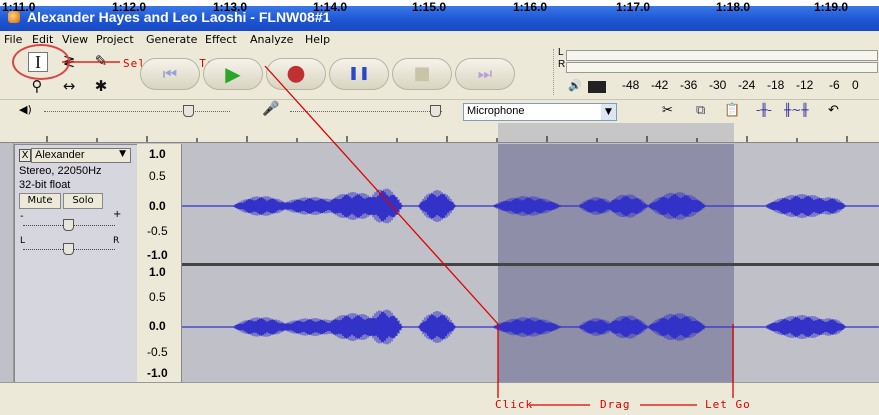 The width and height of the screenshot is (879, 415). I want to click on meter-tick: -42, so click(660, 85).